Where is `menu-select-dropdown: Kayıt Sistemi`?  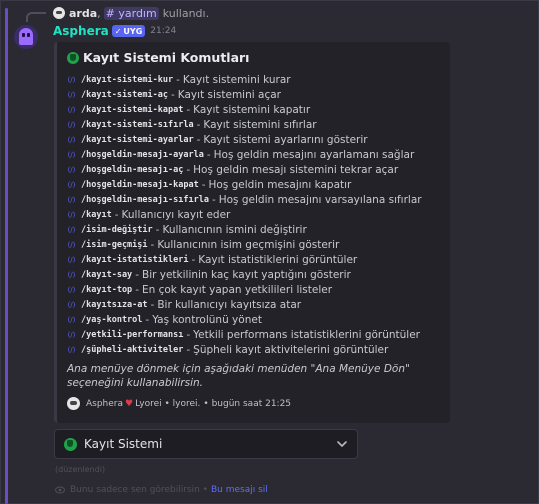
menu-select-dropdown: Kayıt Sistemi is located at coordinates (206, 444).